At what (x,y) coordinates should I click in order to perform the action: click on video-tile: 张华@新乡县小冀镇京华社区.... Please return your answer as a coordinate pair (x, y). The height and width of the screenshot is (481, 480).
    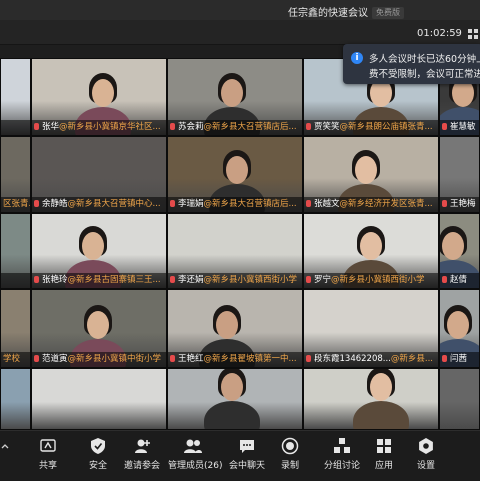
    Looking at the image, I should click on (99, 97).